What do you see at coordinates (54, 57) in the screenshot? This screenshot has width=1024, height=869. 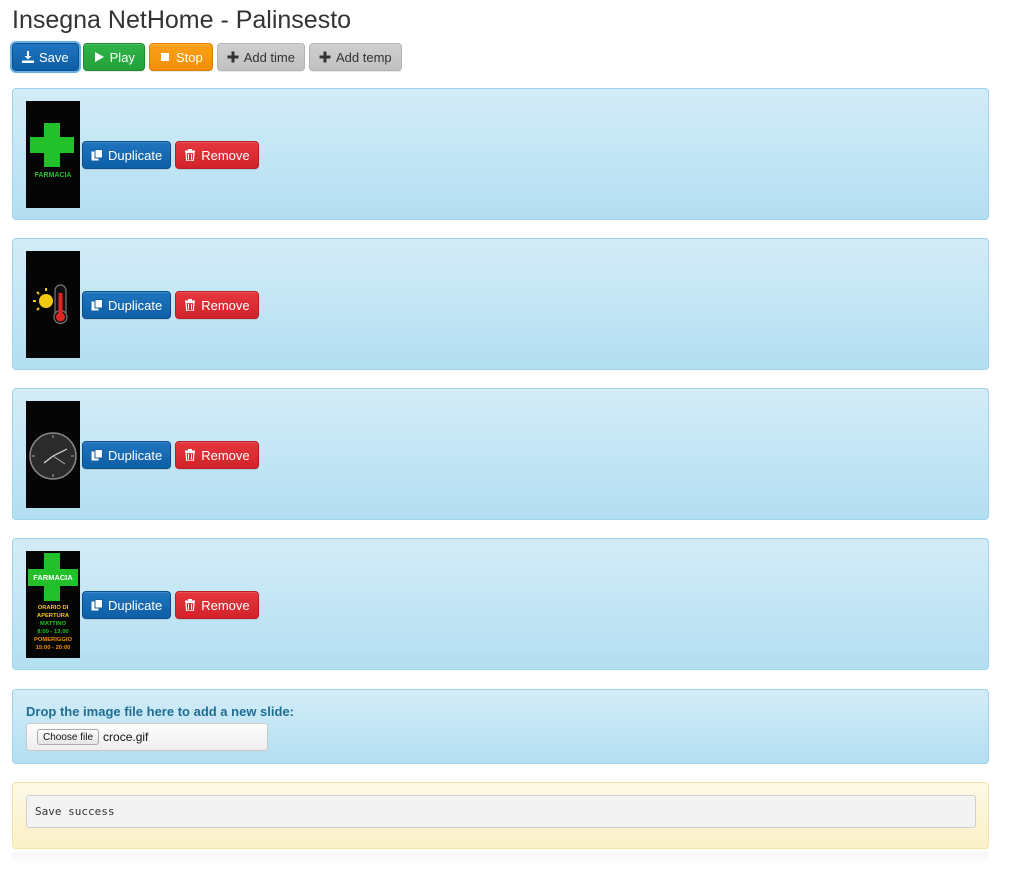 I see `save-button-label: Save` at bounding box center [54, 57].